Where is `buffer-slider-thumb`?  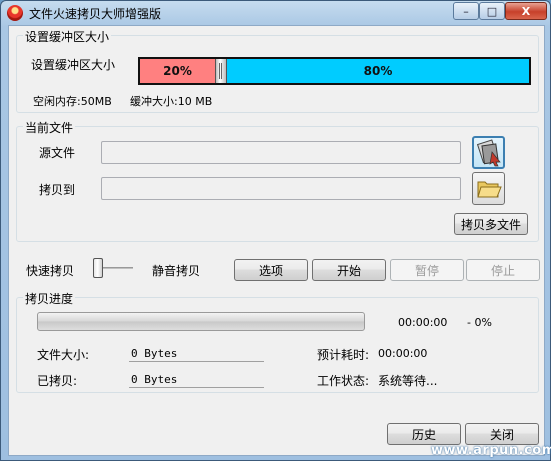
buffer-slider-thumb is located at coordinates (221, 71).